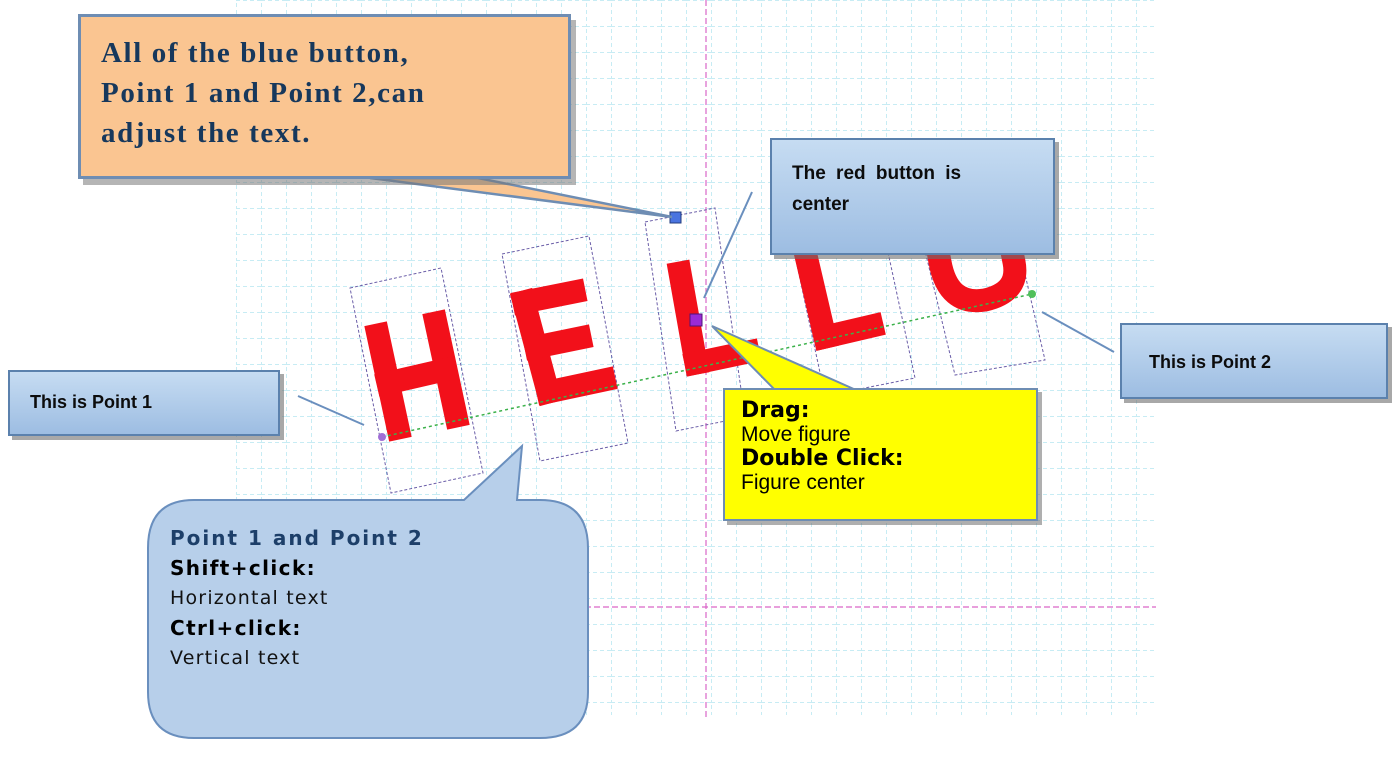  I want to click on shift-body: Horizontal text, so click(249, 598).